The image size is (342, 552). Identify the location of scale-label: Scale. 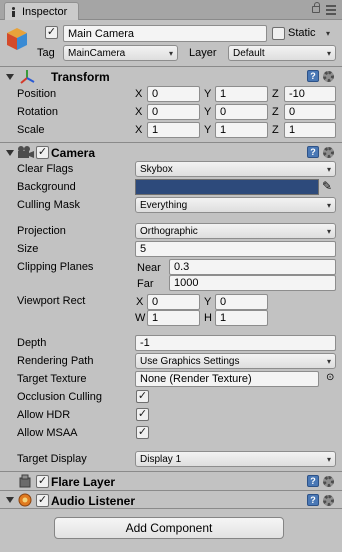
(31, 130).